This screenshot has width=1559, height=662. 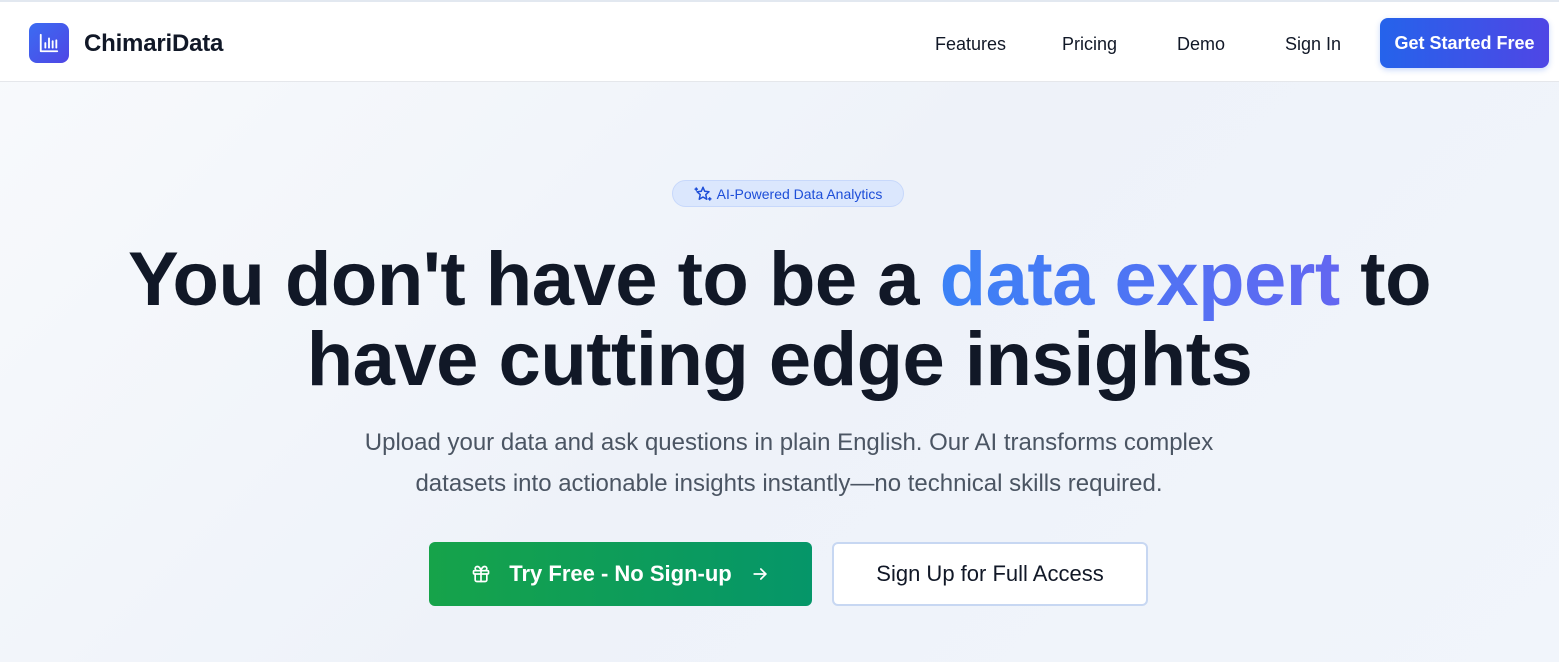 I want to click on nav-features: Features, so click(x=970, y=44).